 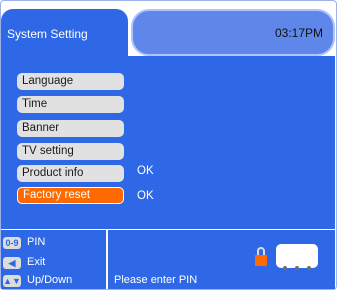 What do you see at coordinates (36, 242) in the screenshot?
I see `hint-pin: PIN` at bounding box center [36, 242].